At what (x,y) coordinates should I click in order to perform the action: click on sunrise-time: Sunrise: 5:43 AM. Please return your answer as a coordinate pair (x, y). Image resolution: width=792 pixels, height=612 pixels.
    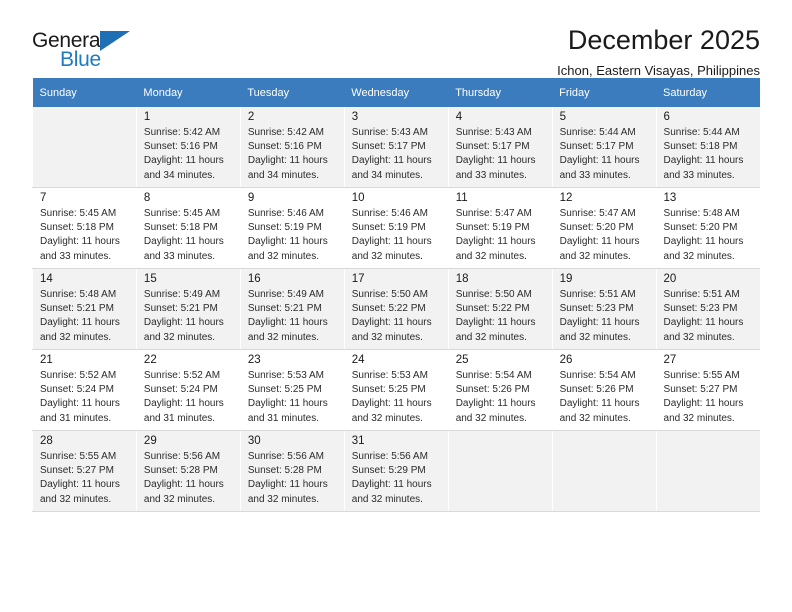
    Looking at the image, I should click on (389, 132).